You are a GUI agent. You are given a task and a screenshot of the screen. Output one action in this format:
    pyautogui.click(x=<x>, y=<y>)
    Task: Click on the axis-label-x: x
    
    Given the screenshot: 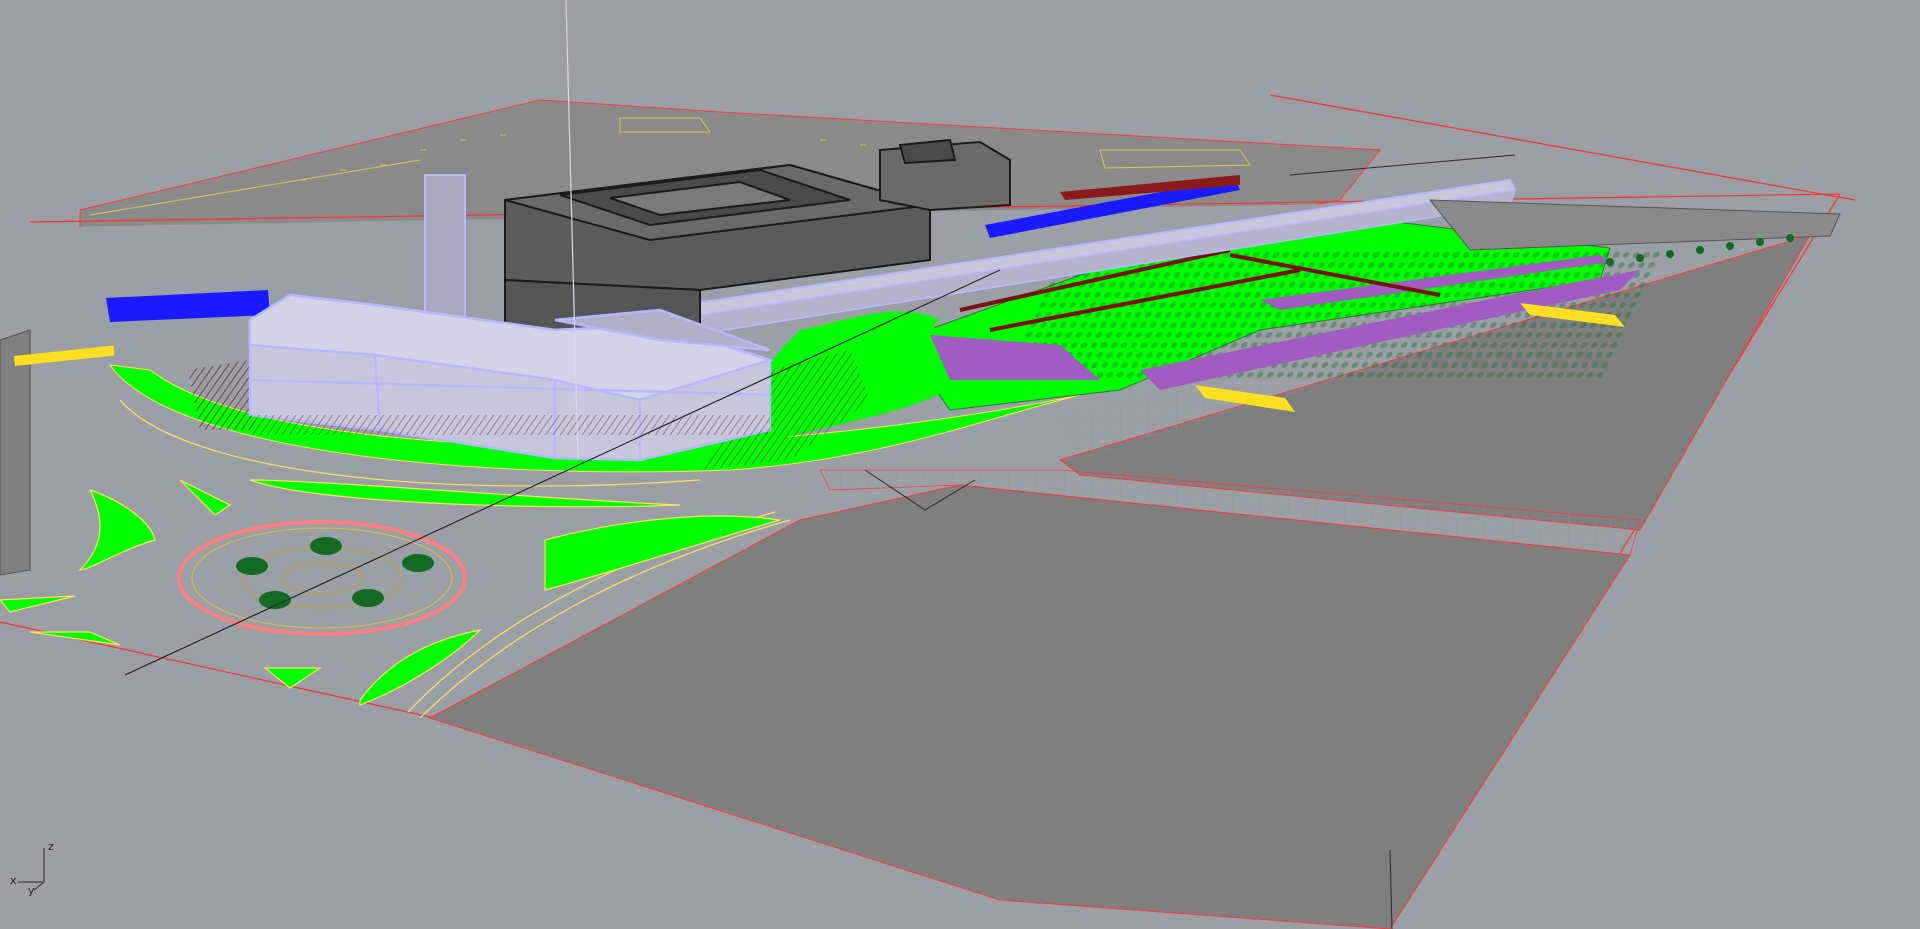 What is the action you would take?
    pyautogui.click(x=13, y=880)
    